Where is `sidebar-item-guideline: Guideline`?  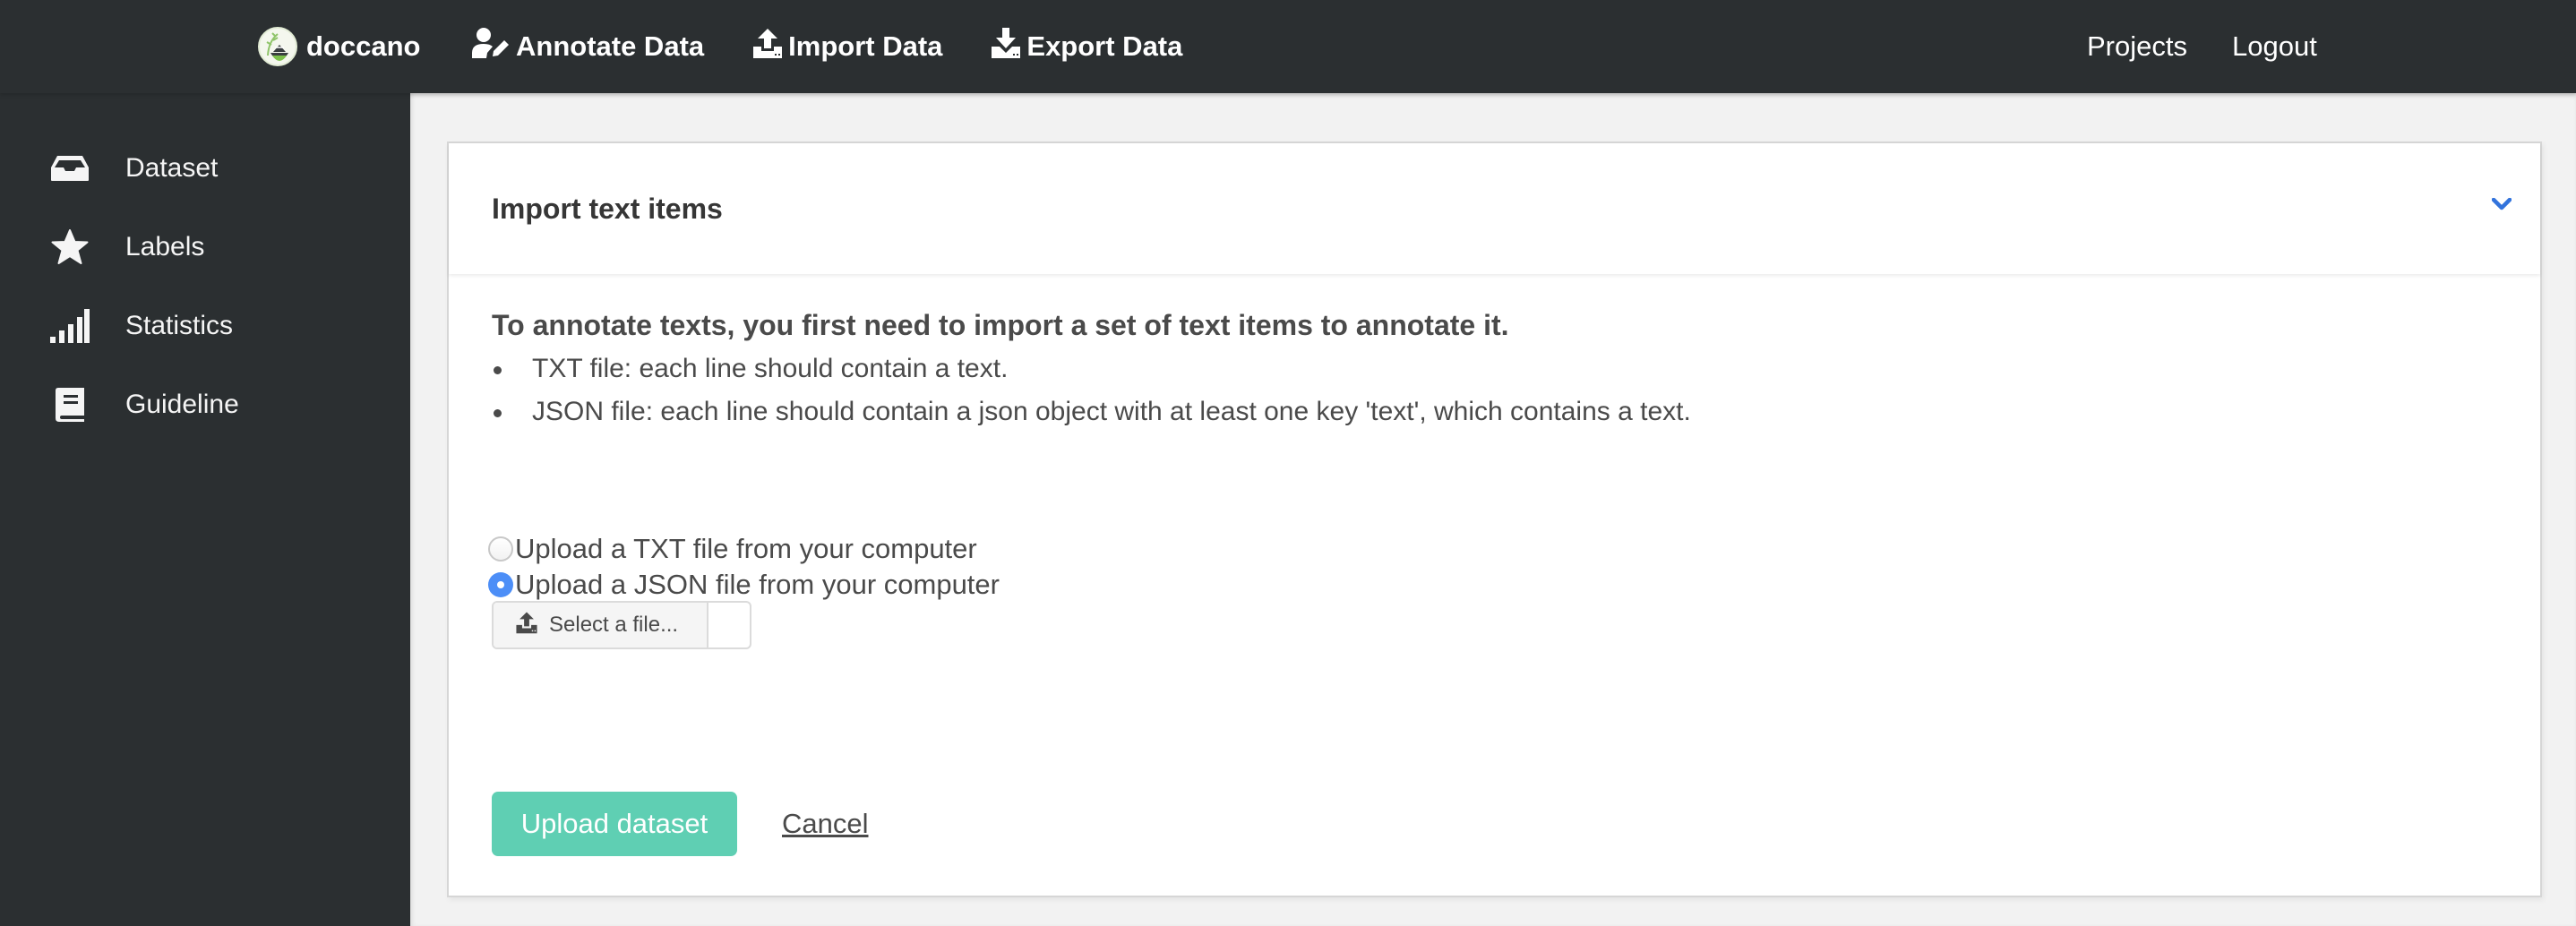 sidebar-item-guideline: Guideline is located at coordinates (144, 405).